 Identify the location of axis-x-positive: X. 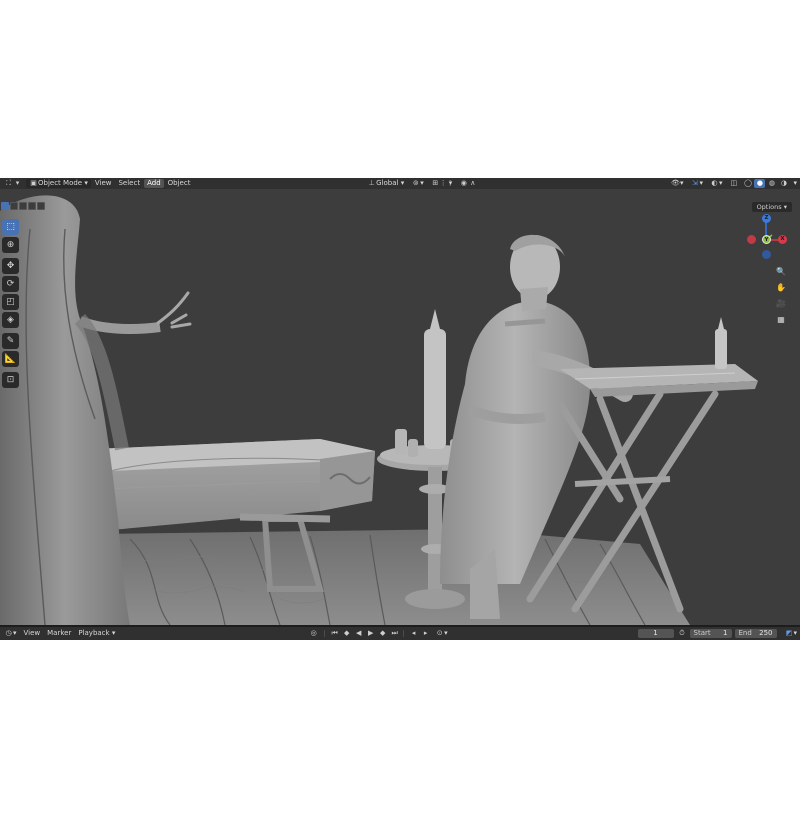
(782, 239).